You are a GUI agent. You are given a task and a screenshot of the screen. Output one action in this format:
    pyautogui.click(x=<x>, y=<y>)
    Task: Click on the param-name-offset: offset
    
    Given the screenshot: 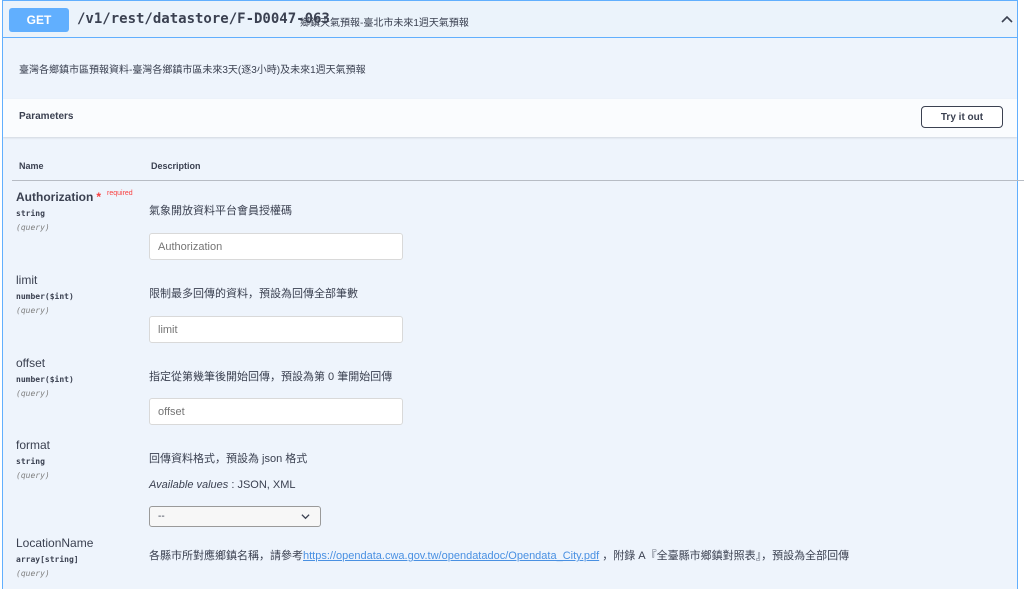 What is the action you would take?
    pyautogui.click(x=31, y=363)
    